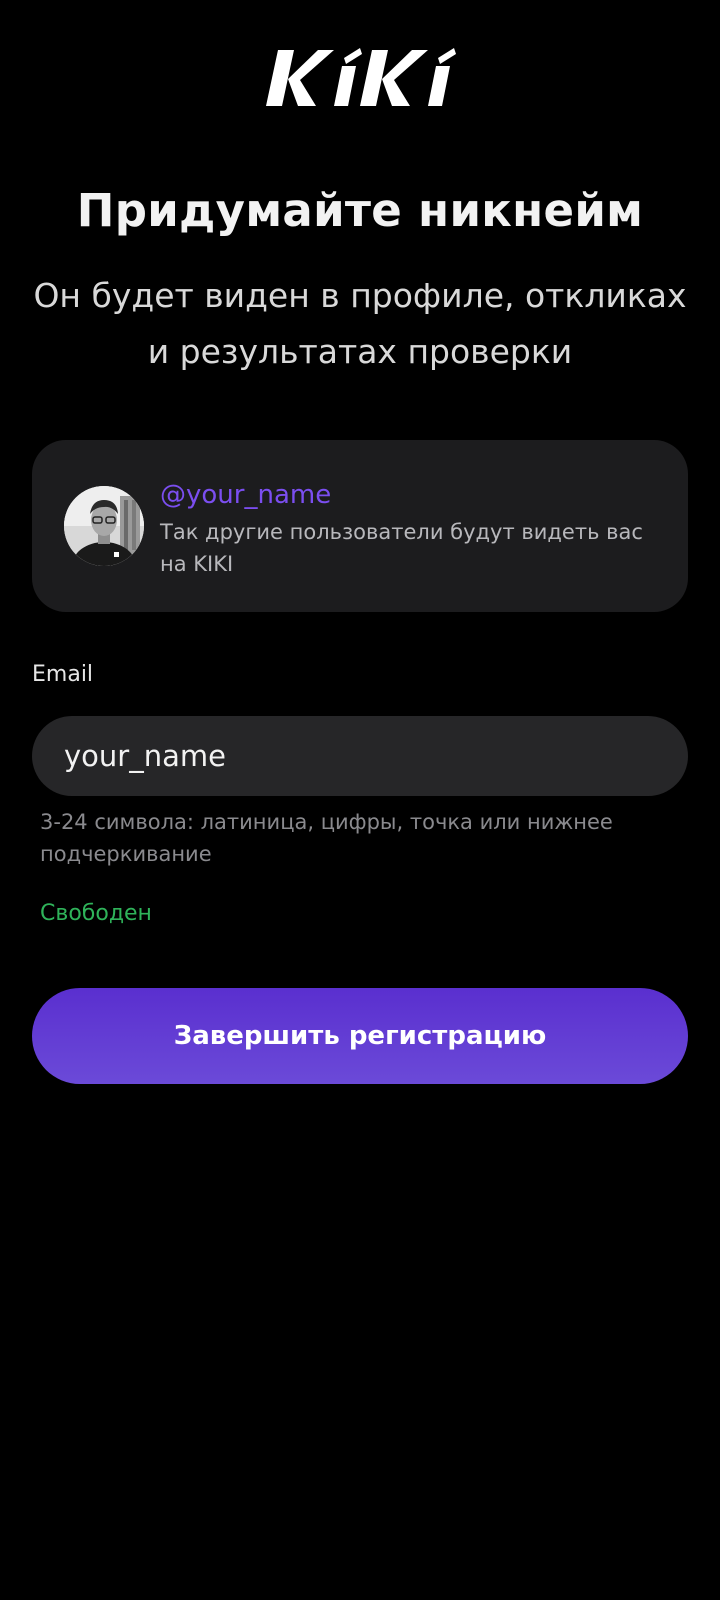 This screenshot has height=1600, width=720. What do you see at coordinates (104, 526) in the screenshot?
I see `avatar` at bounding box center [104, 526].